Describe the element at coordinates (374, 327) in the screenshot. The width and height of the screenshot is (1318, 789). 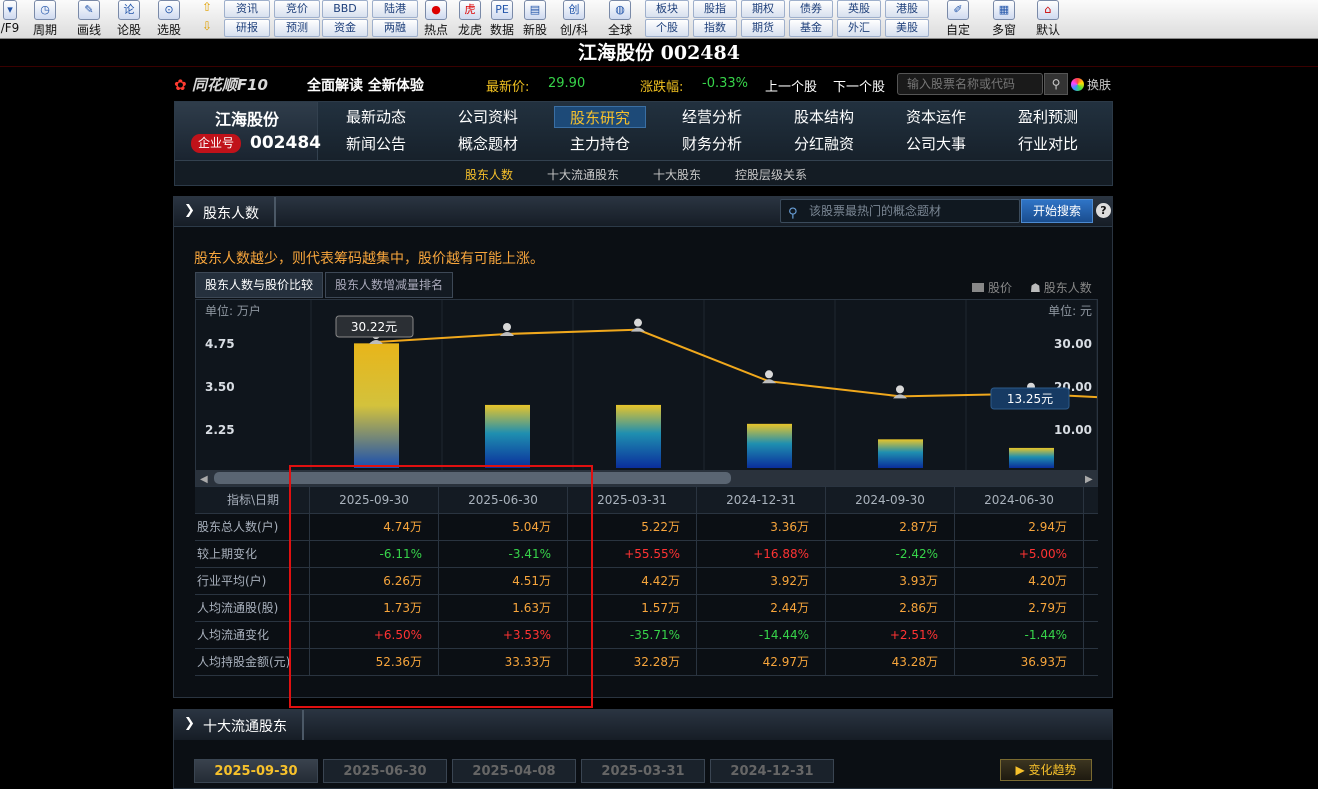
I see `tooltip-price-1: 30.22元` at that location.